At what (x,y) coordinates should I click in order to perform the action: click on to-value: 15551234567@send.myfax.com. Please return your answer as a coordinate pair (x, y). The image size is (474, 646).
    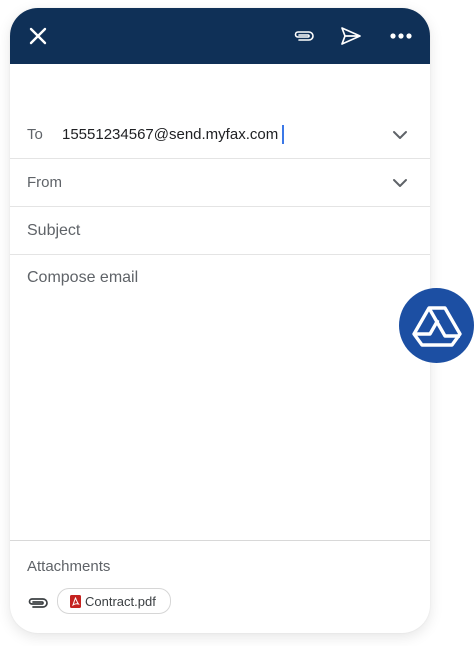
    Looking at the image, I should click on (170, 134).